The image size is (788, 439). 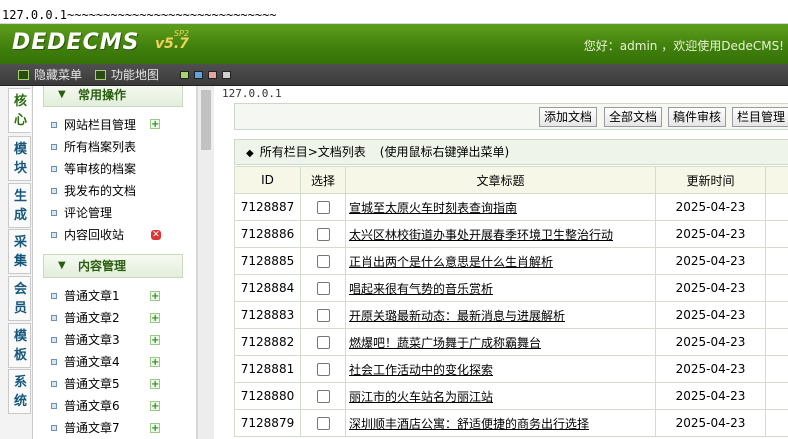 I want to click on tab-member: 会员, so click(x=19, y=298).